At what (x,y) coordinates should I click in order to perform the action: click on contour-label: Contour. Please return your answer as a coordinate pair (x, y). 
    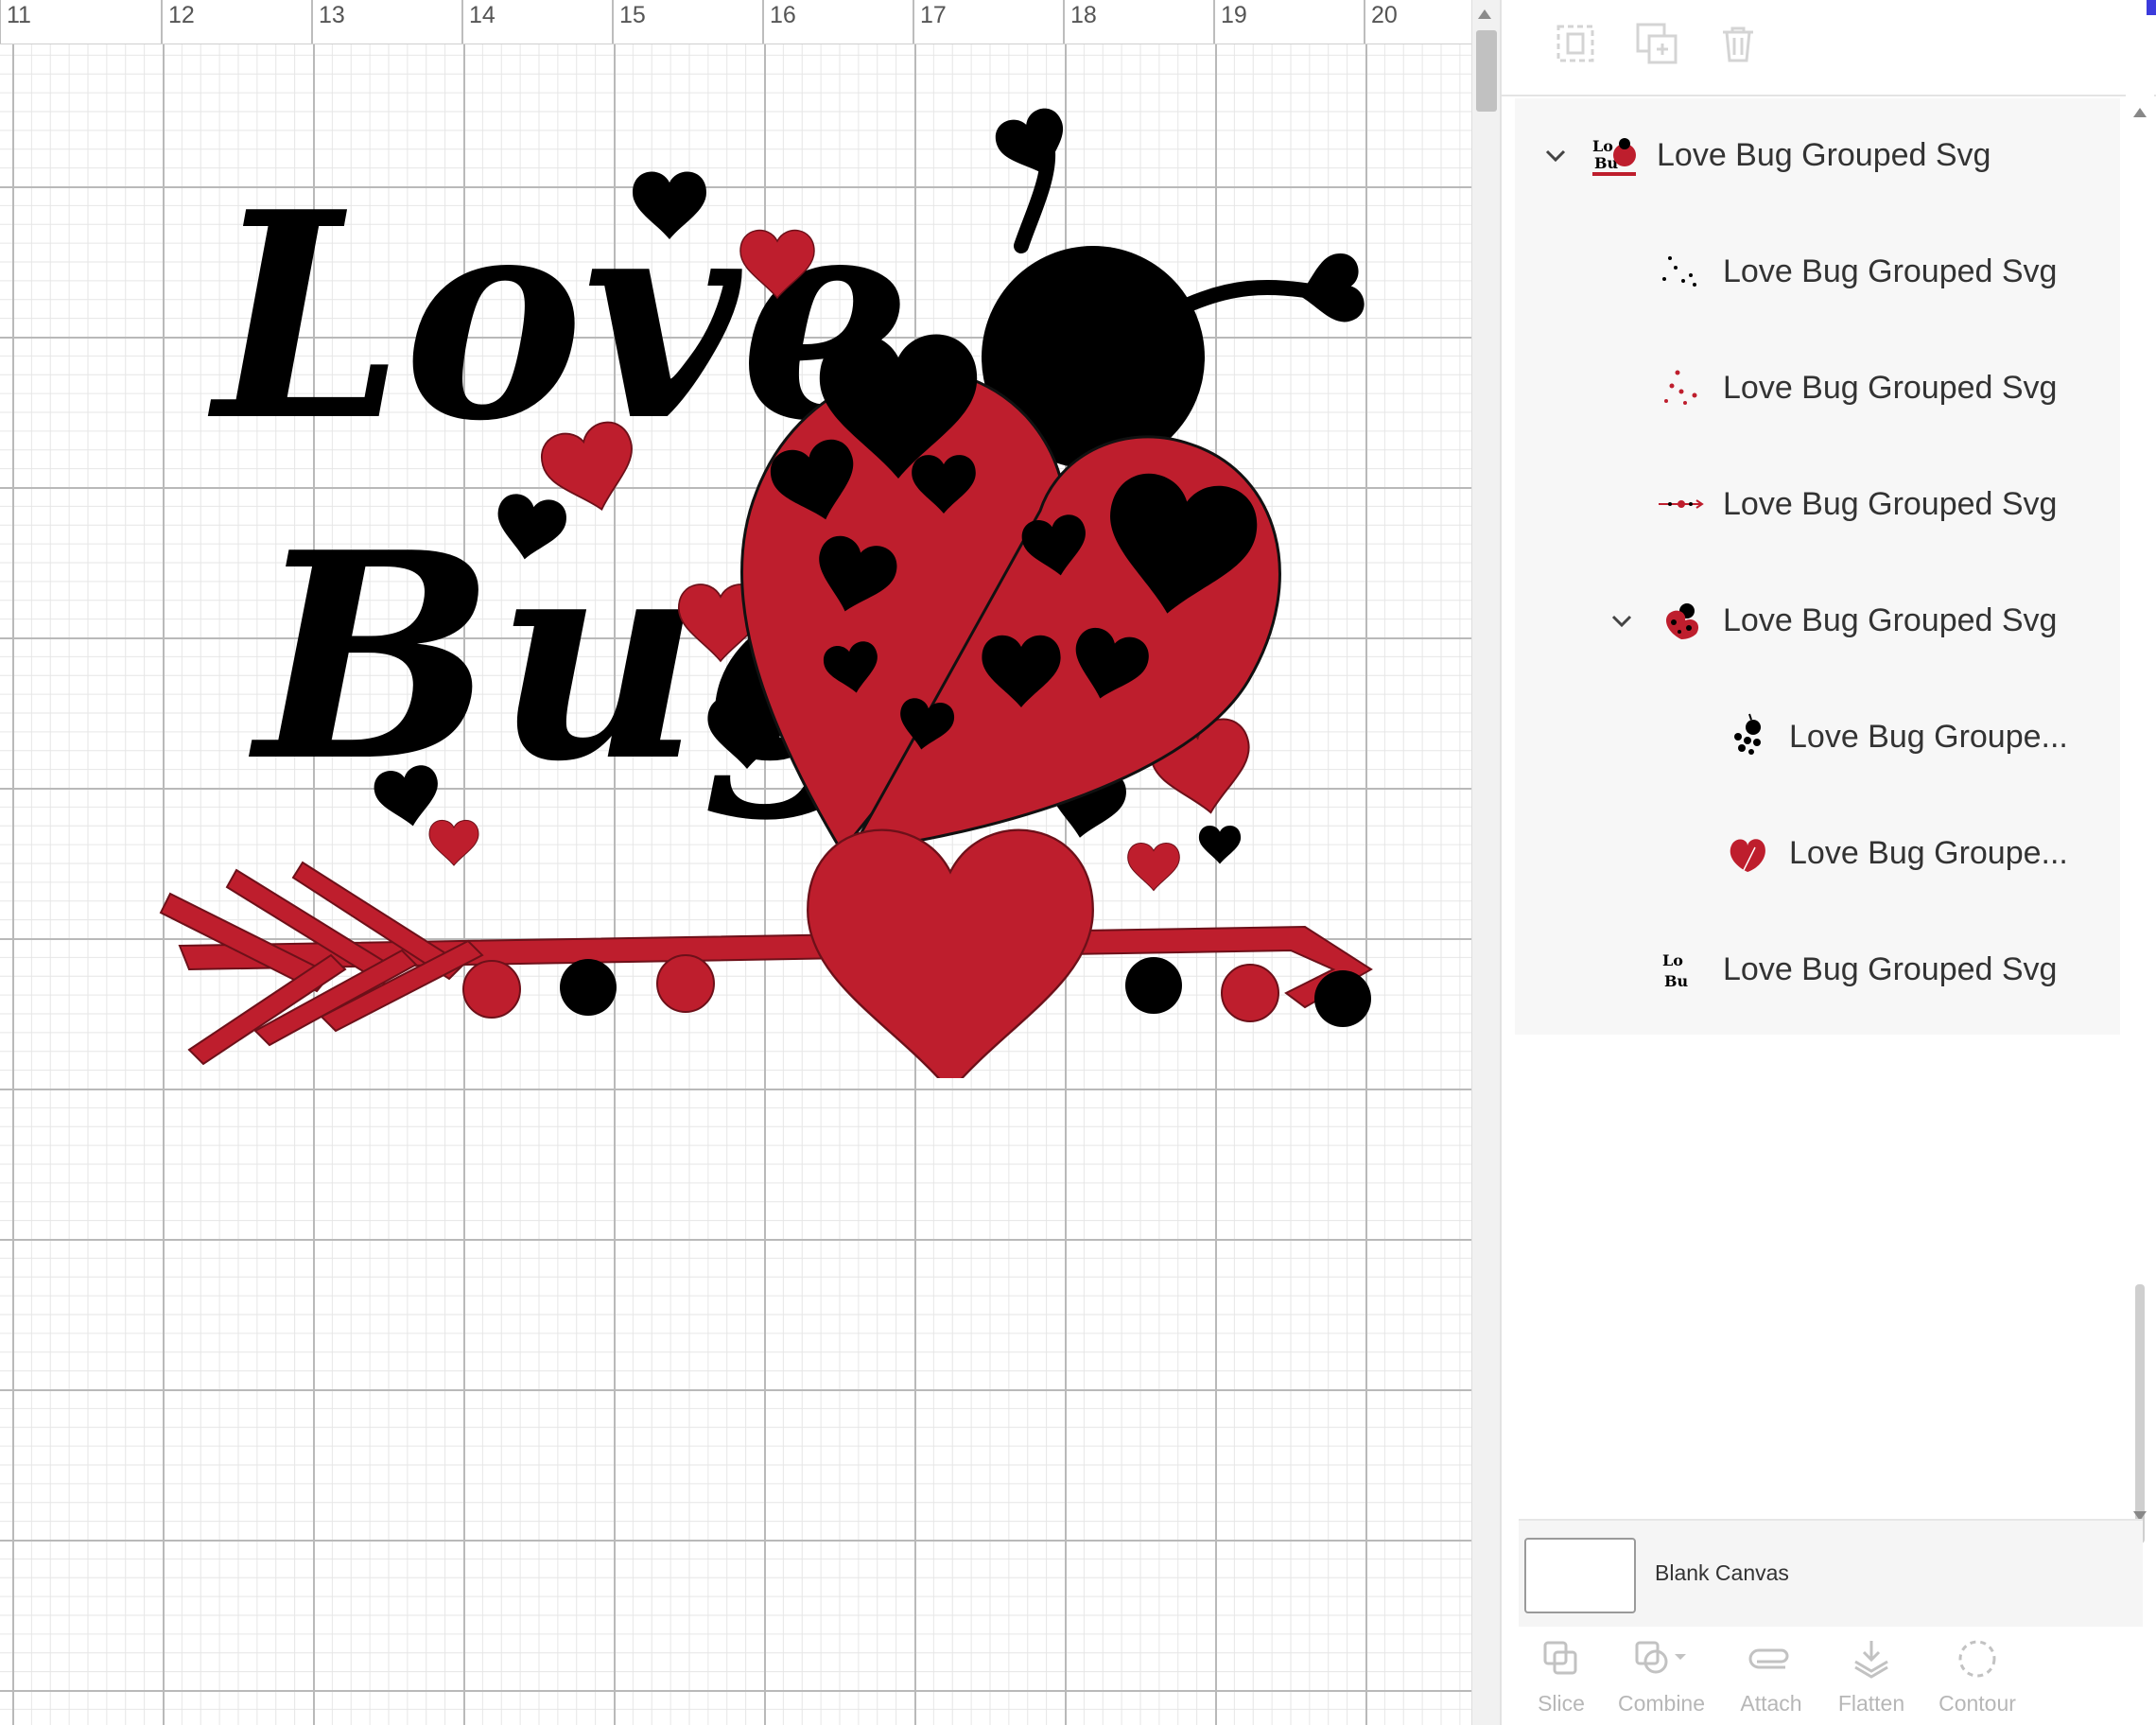
    Looking at the image, I should click on (1978, 1703).